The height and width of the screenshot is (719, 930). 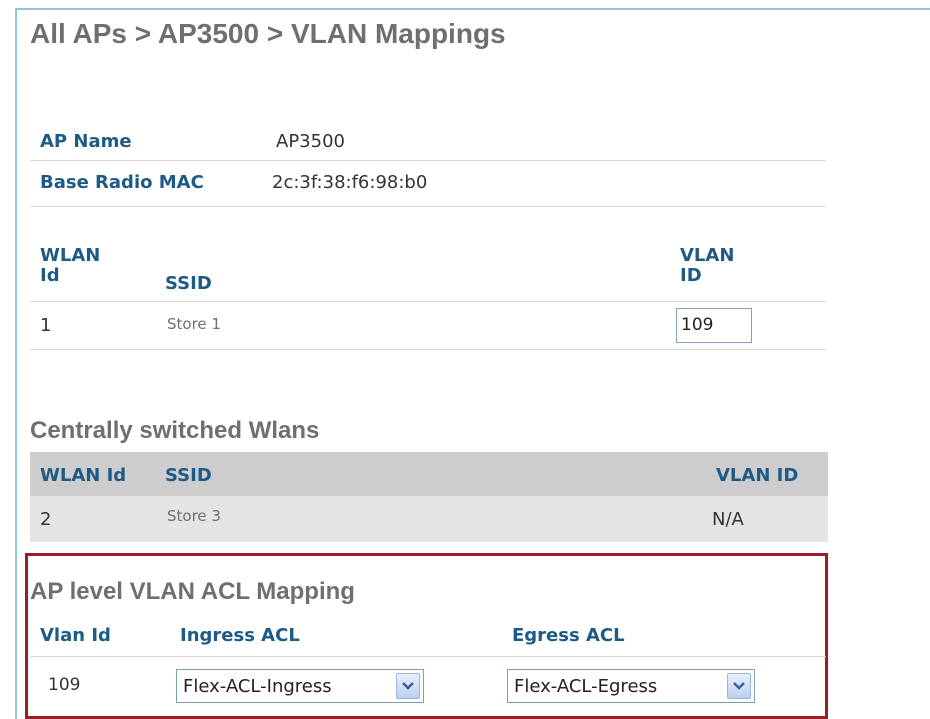 I want to click on col-wlan-line1: WLAN, so click(x=70, y=255).